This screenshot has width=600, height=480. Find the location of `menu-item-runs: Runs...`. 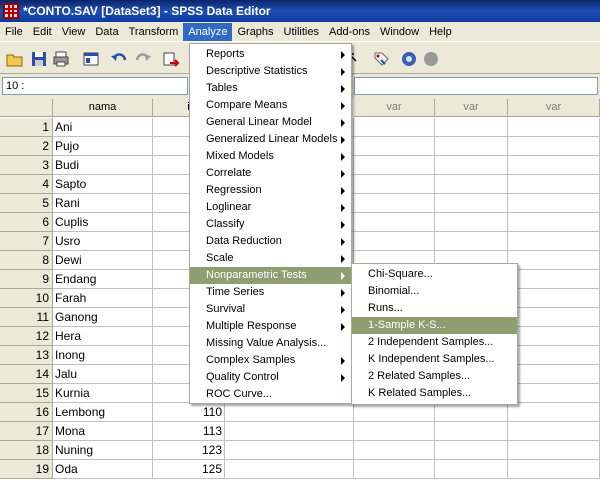

menu-item-runs: Runs... is located at coordinates (434, 308).